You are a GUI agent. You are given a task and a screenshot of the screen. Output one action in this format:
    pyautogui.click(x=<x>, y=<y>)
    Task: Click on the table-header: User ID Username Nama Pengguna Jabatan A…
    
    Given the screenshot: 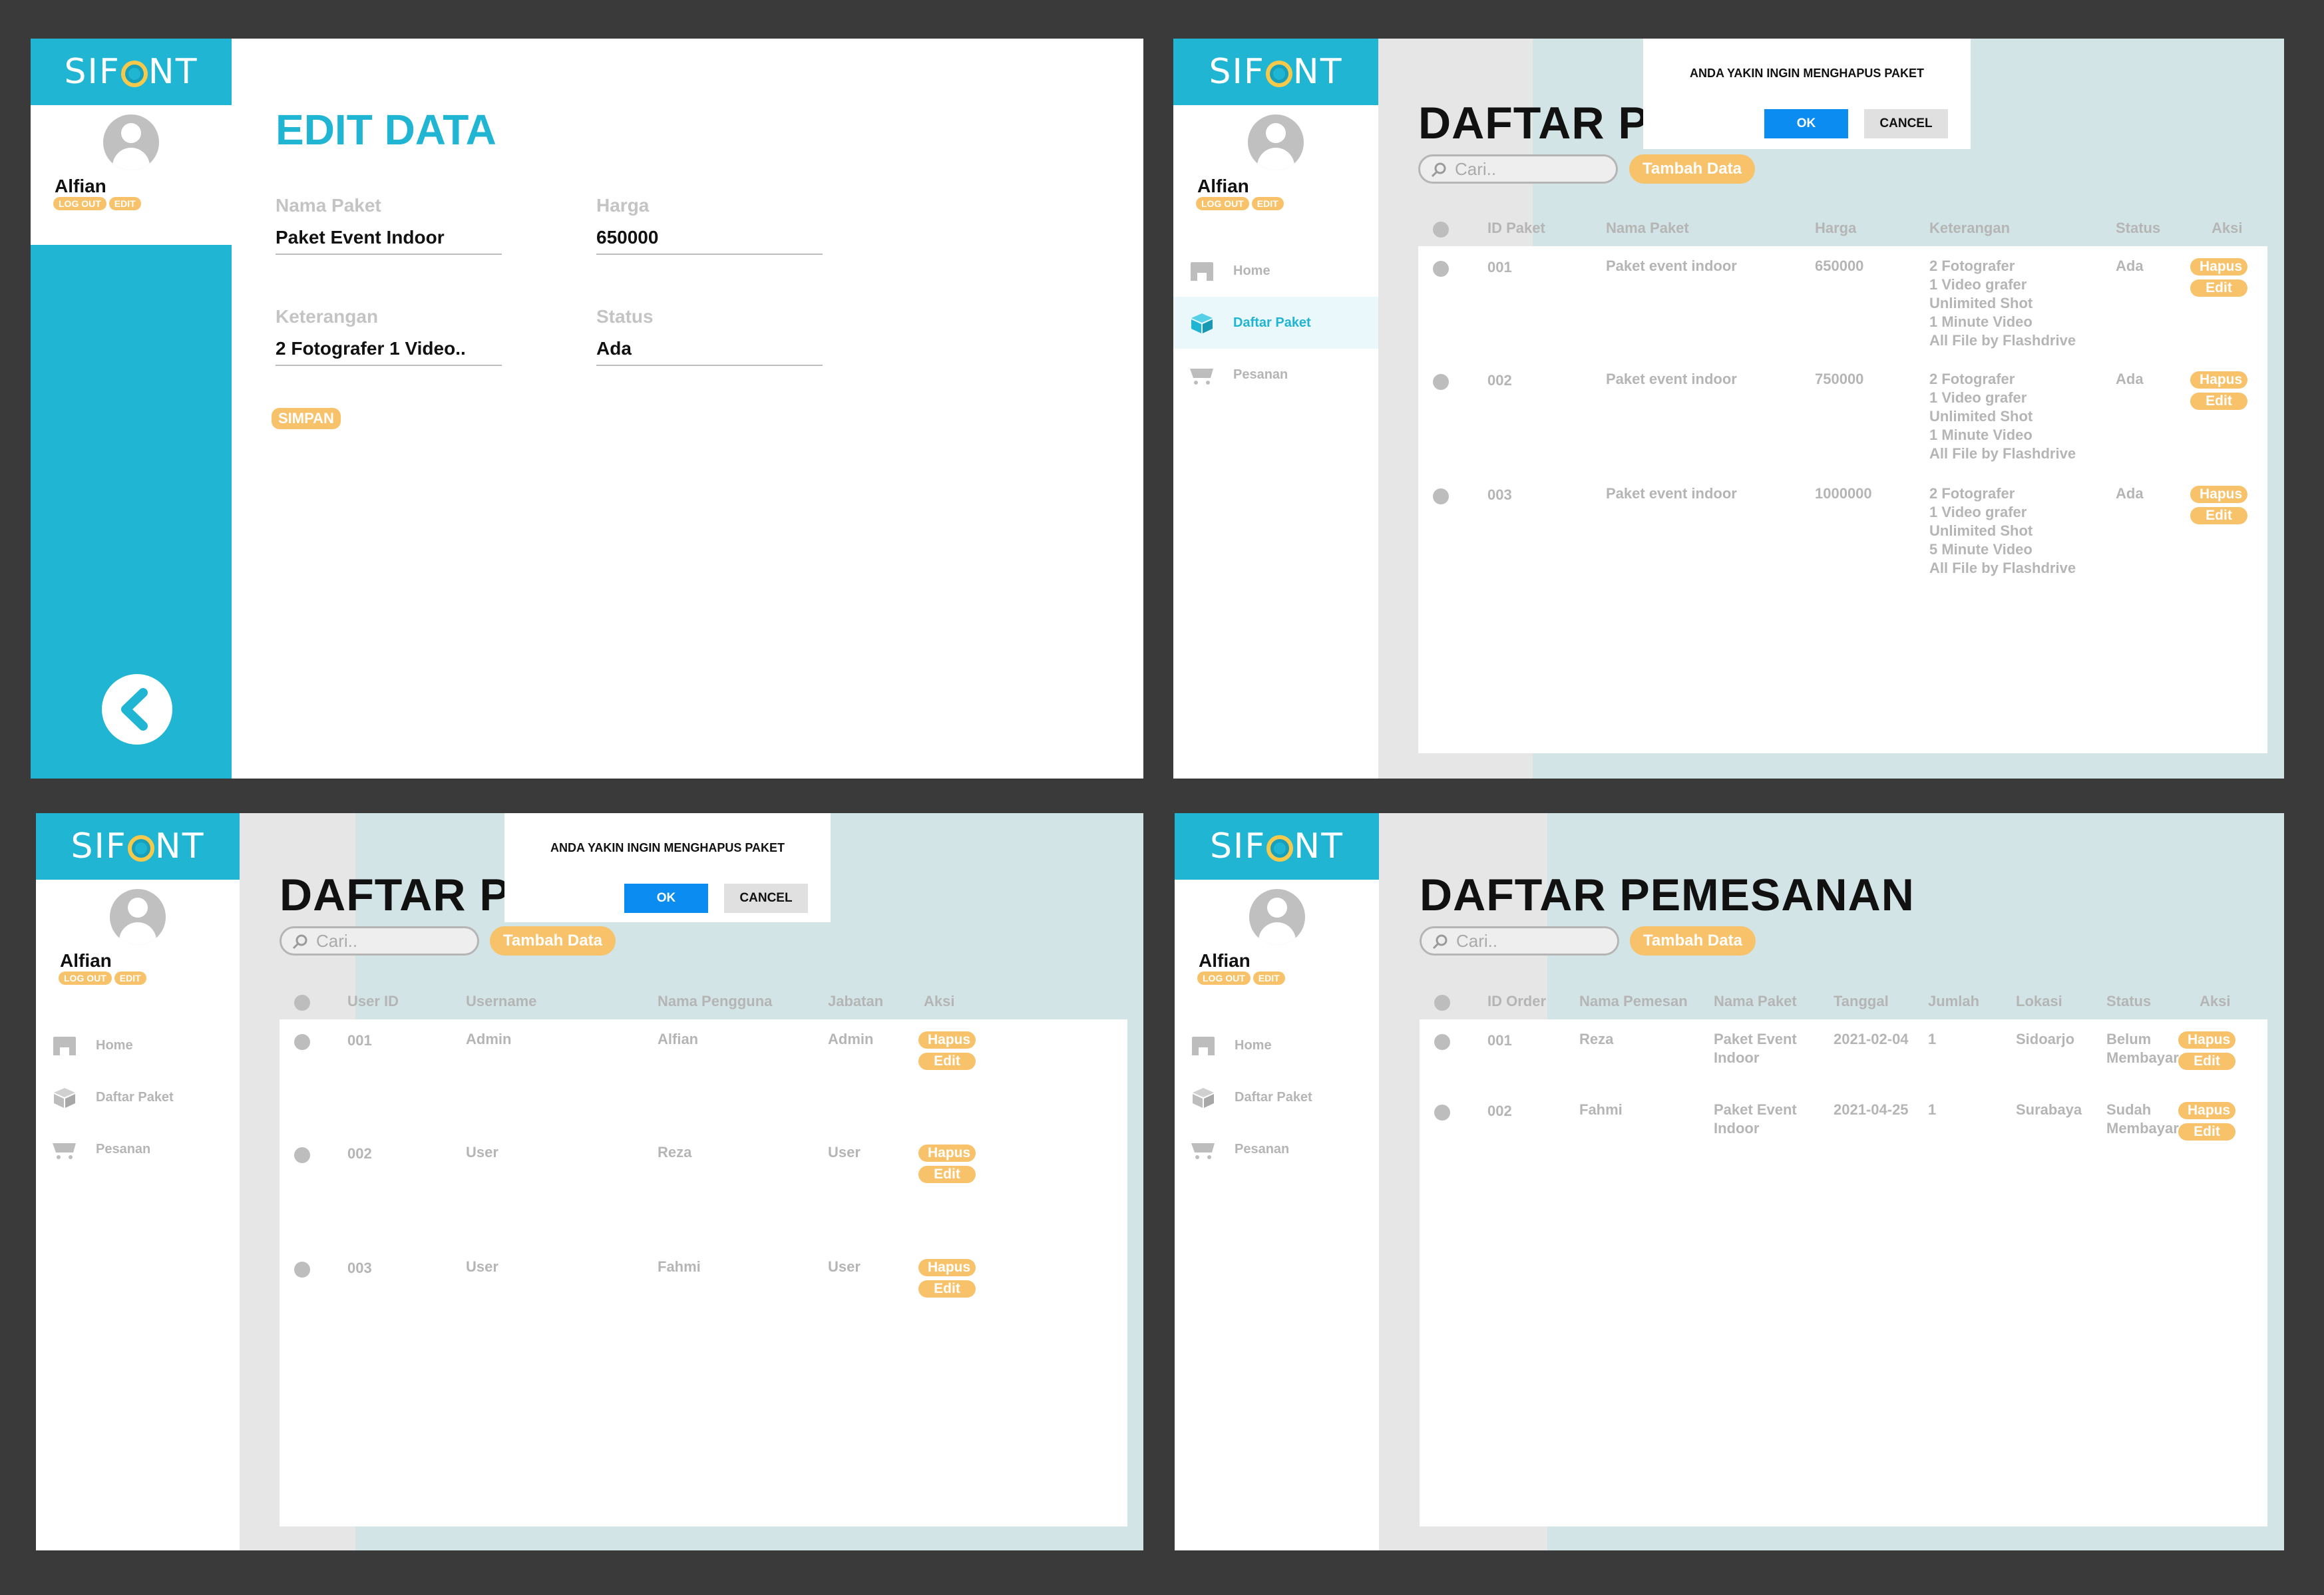 What is the action you would take?
    pyautogui.click(x=703, y=1002)
    